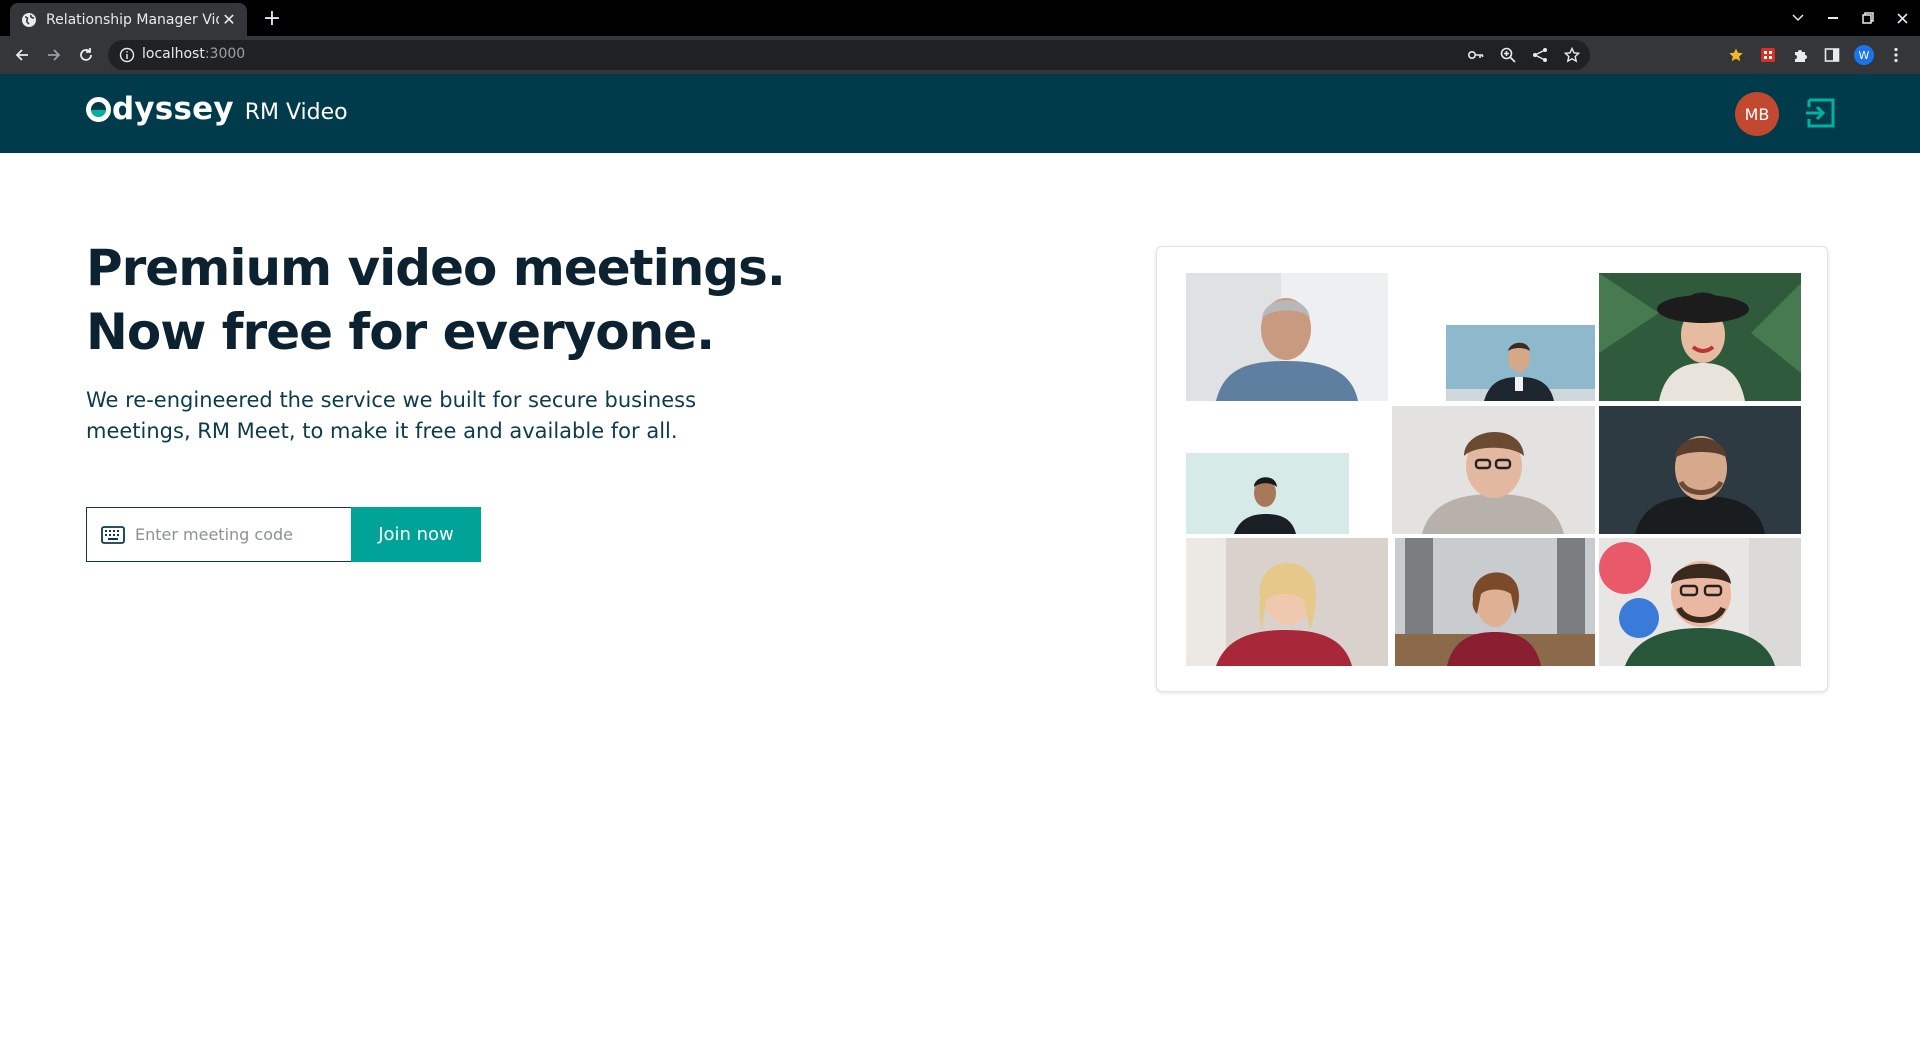 This screenshot has width=1920, height=1054. I want to click on odyssey-logo: dyssey, so click(160, 109).